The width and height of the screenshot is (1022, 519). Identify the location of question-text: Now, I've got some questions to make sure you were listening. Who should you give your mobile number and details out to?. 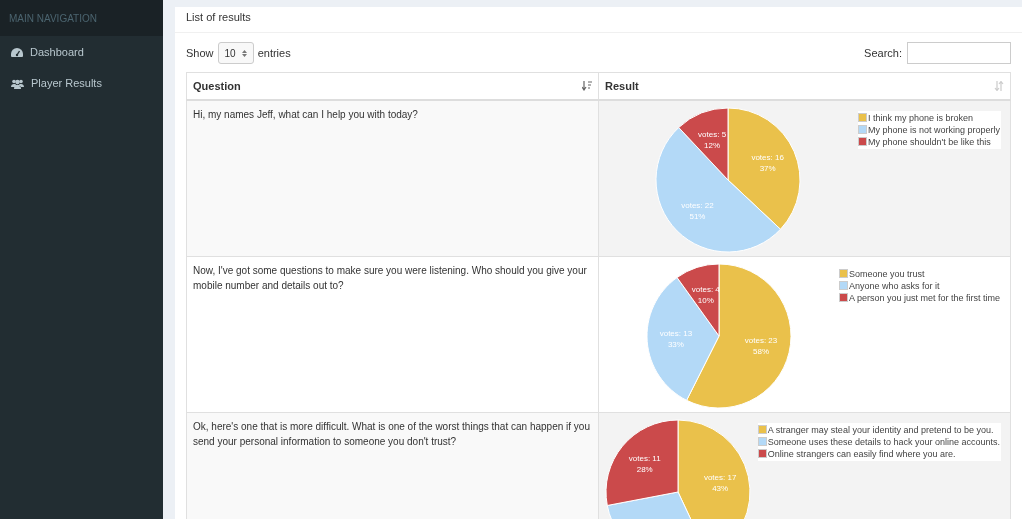
(390, 277).